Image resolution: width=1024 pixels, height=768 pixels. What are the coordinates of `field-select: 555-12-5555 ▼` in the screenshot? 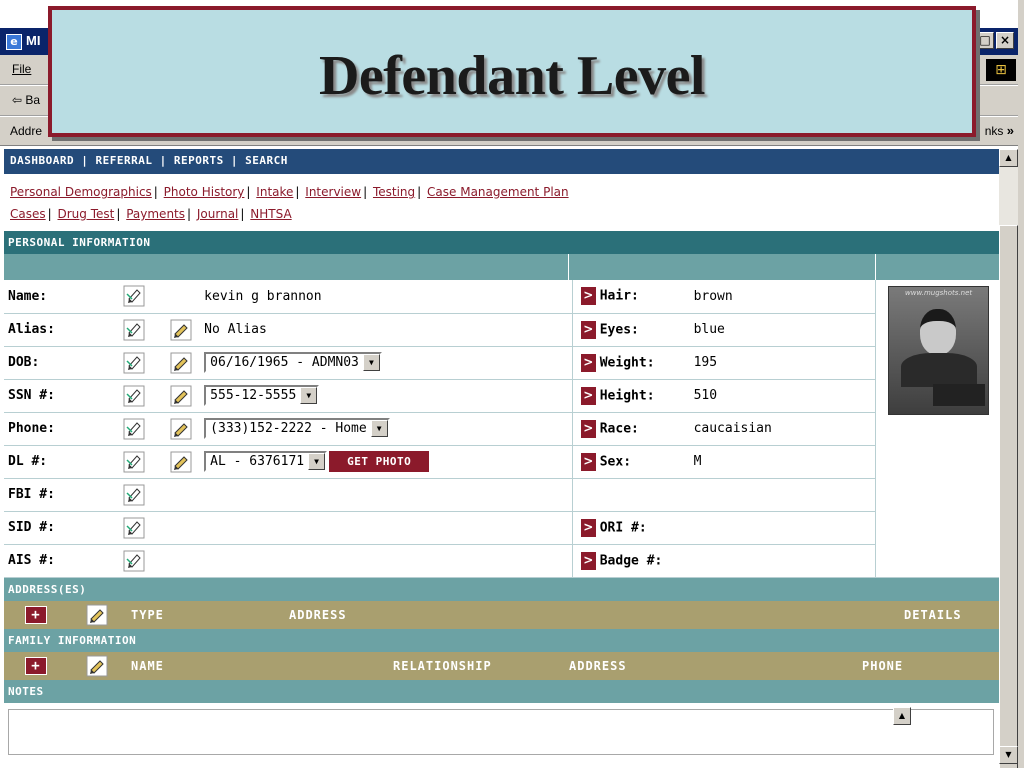 It's located at (262, 395).